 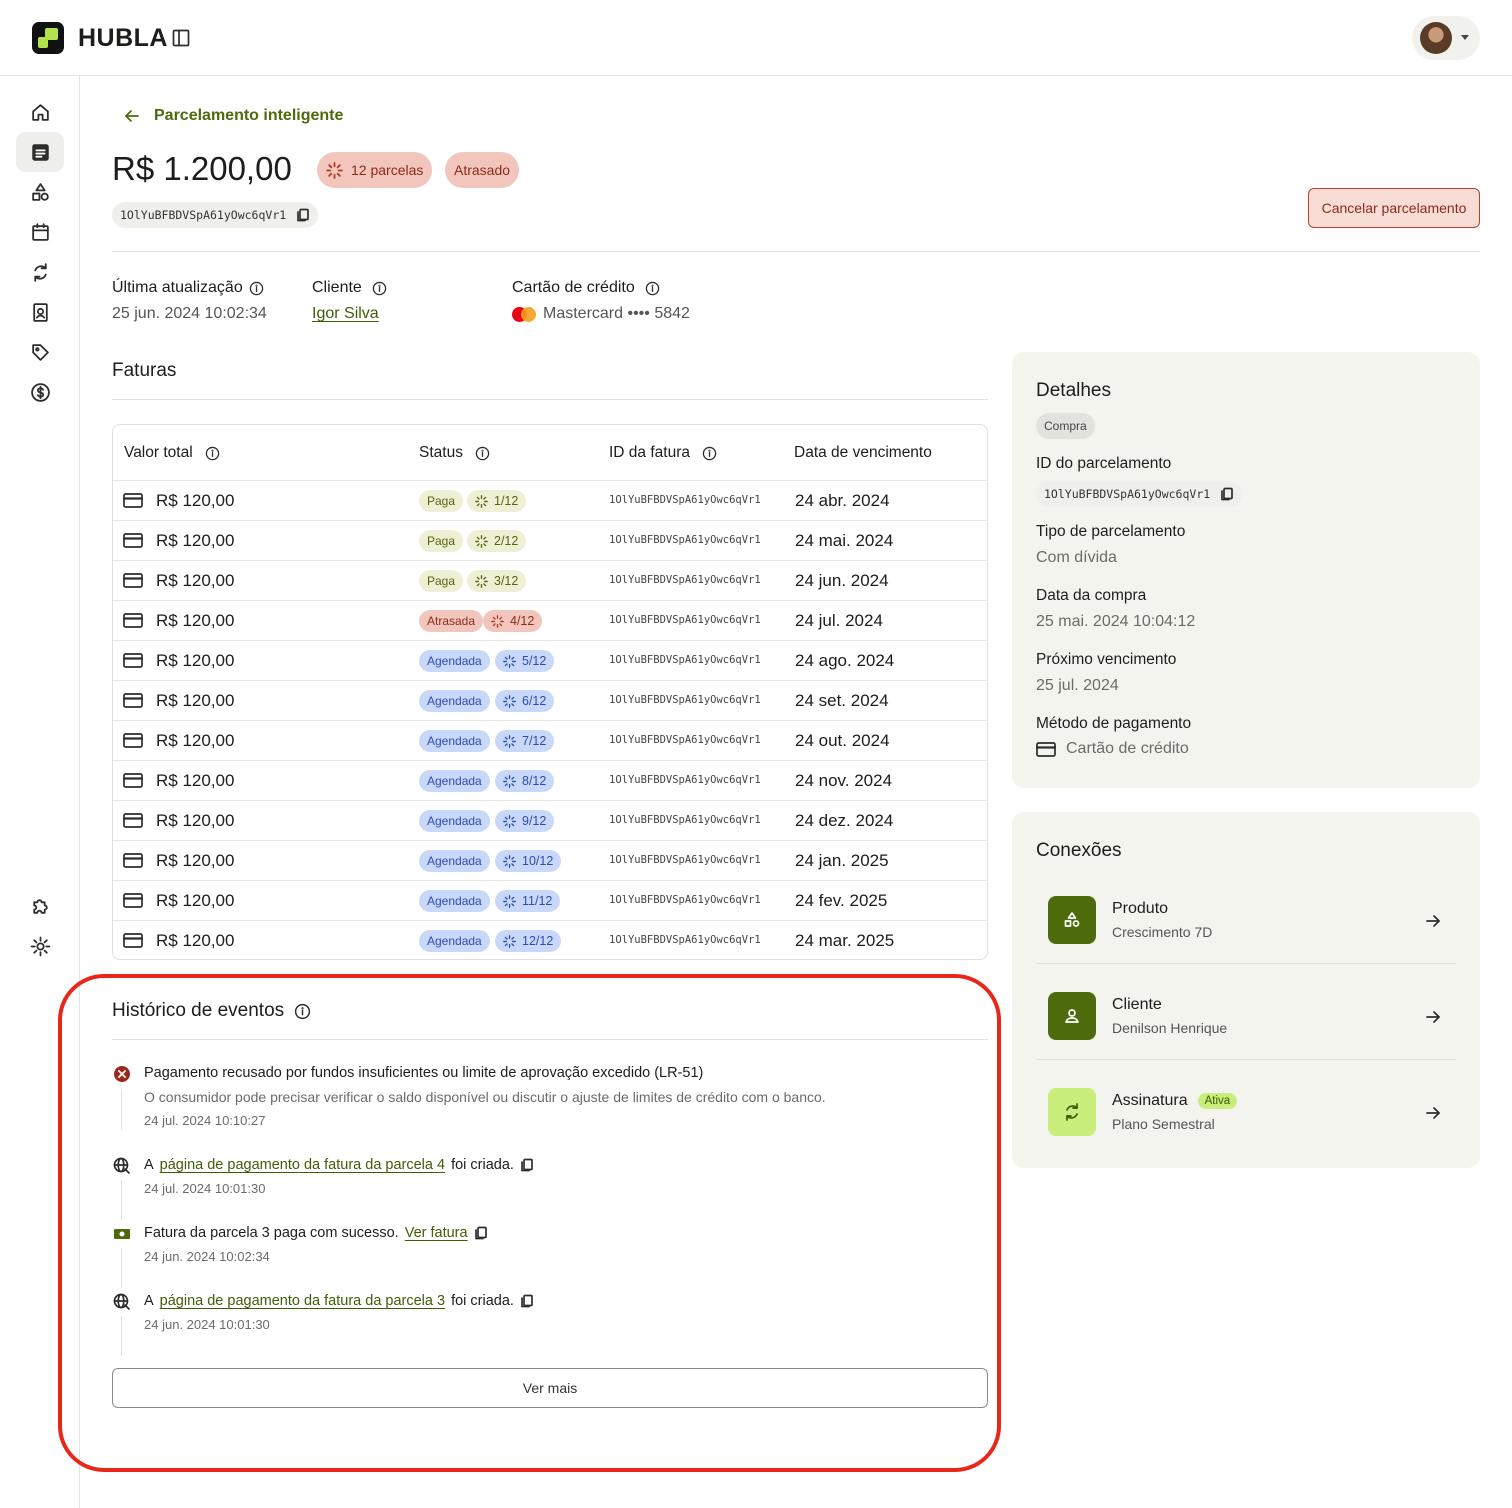 What do you see at coordinates (1246, 1012) in the screenshot?
I see `connection-client: Cliente Denilson Henrique` at bounding box center [1246, 1012].